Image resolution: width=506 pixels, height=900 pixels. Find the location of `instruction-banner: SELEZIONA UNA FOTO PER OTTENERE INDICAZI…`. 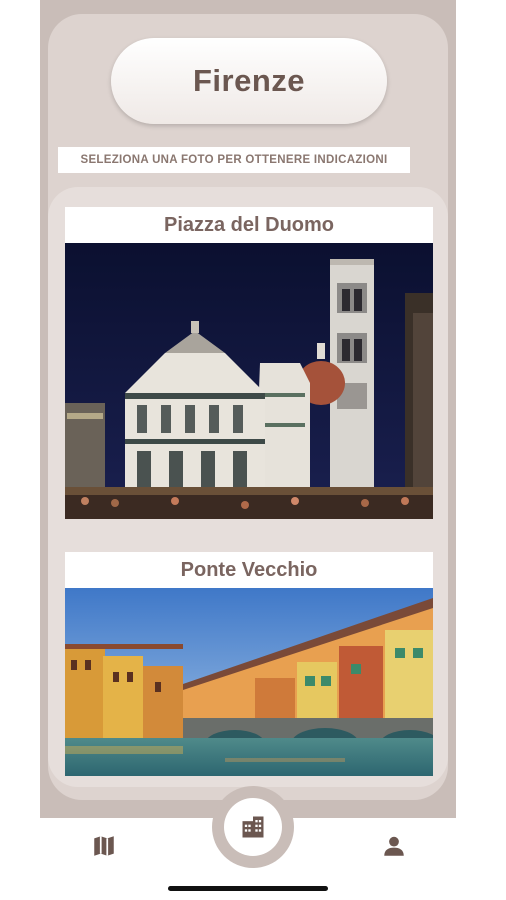

instruction-banner: SELEZIONA UNA FOTO PER OTTENERE INDICAZI… is located at coordinates (234, 160).